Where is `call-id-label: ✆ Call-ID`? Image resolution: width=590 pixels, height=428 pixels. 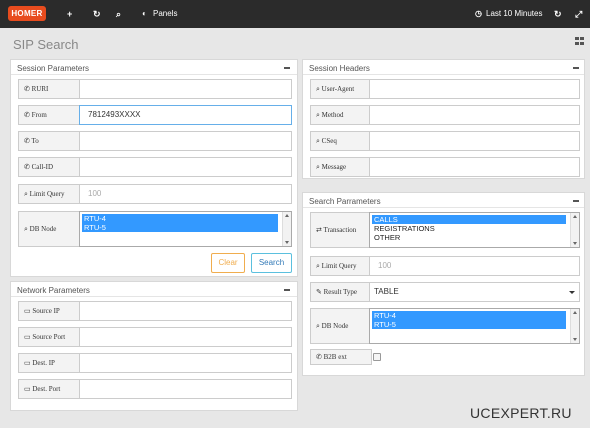 call-id-label: ✆ Call-ID is located at coordinates (50, 167).